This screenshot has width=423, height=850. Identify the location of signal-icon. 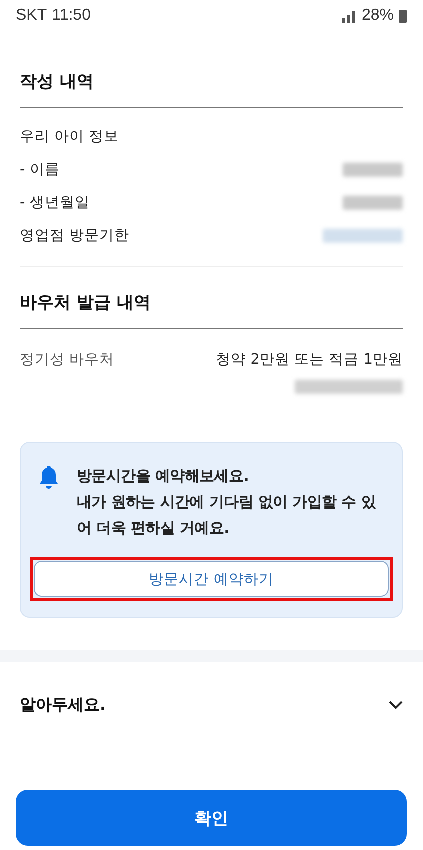
(348, 16).